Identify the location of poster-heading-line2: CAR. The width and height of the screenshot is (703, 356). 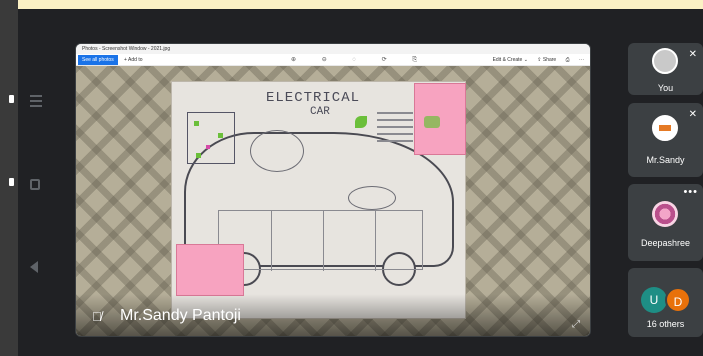
(320, 112).